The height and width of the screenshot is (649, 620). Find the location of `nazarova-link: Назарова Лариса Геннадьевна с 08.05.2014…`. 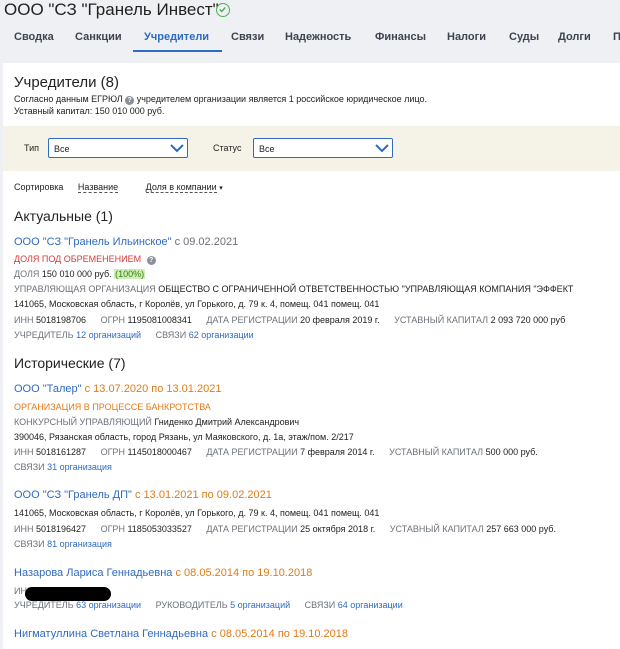

nazarova-link: Назарова Лариса Геннадьевна с 08.05.2014… is located at coordinates (163, 573).